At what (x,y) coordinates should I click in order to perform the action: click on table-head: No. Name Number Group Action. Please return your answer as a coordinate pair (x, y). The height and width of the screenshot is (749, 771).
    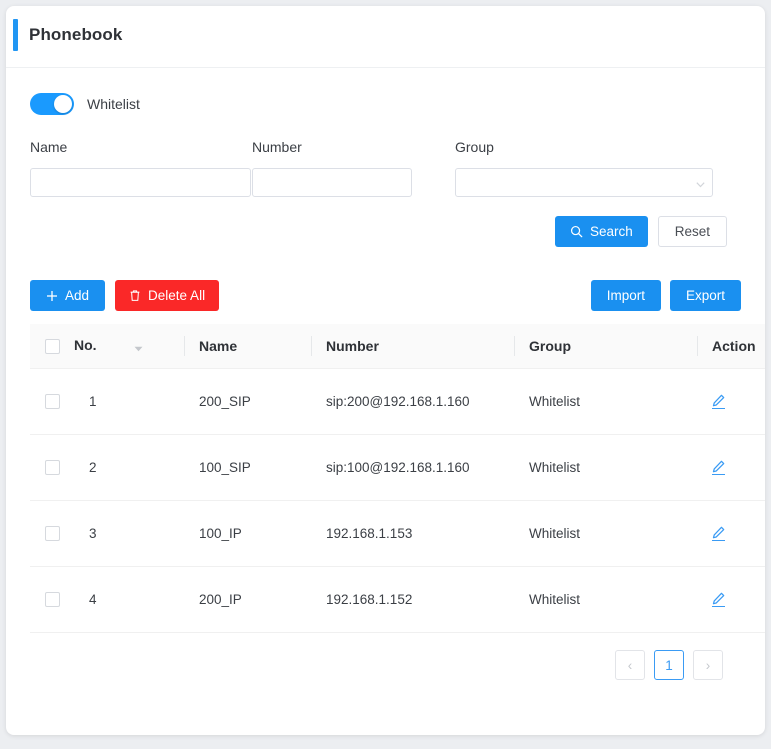
    Looking at the image, I should click on (397, 346).